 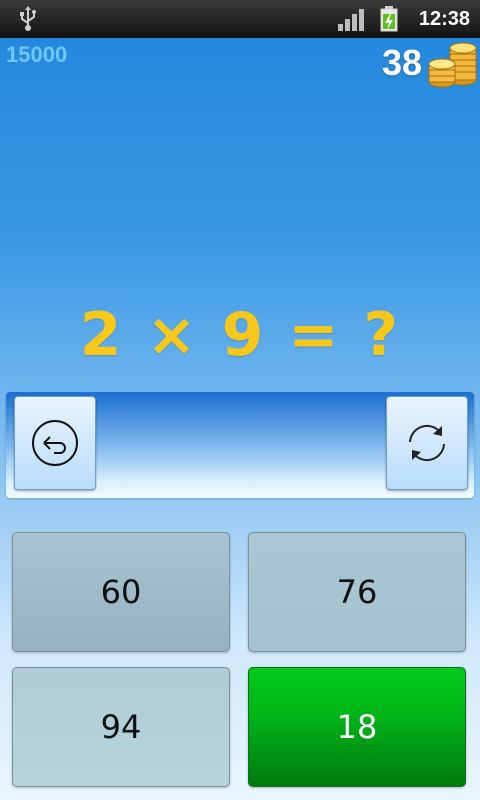 I want to click on status-time: 12:38, so click(x=444, y=19).